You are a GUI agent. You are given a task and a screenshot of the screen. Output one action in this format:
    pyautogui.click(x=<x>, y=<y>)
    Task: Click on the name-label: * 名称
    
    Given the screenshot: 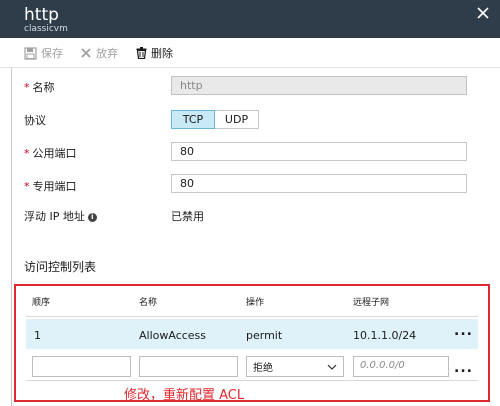 What is the action you would take?
    pyautogui.click(x=39, y=87)
    